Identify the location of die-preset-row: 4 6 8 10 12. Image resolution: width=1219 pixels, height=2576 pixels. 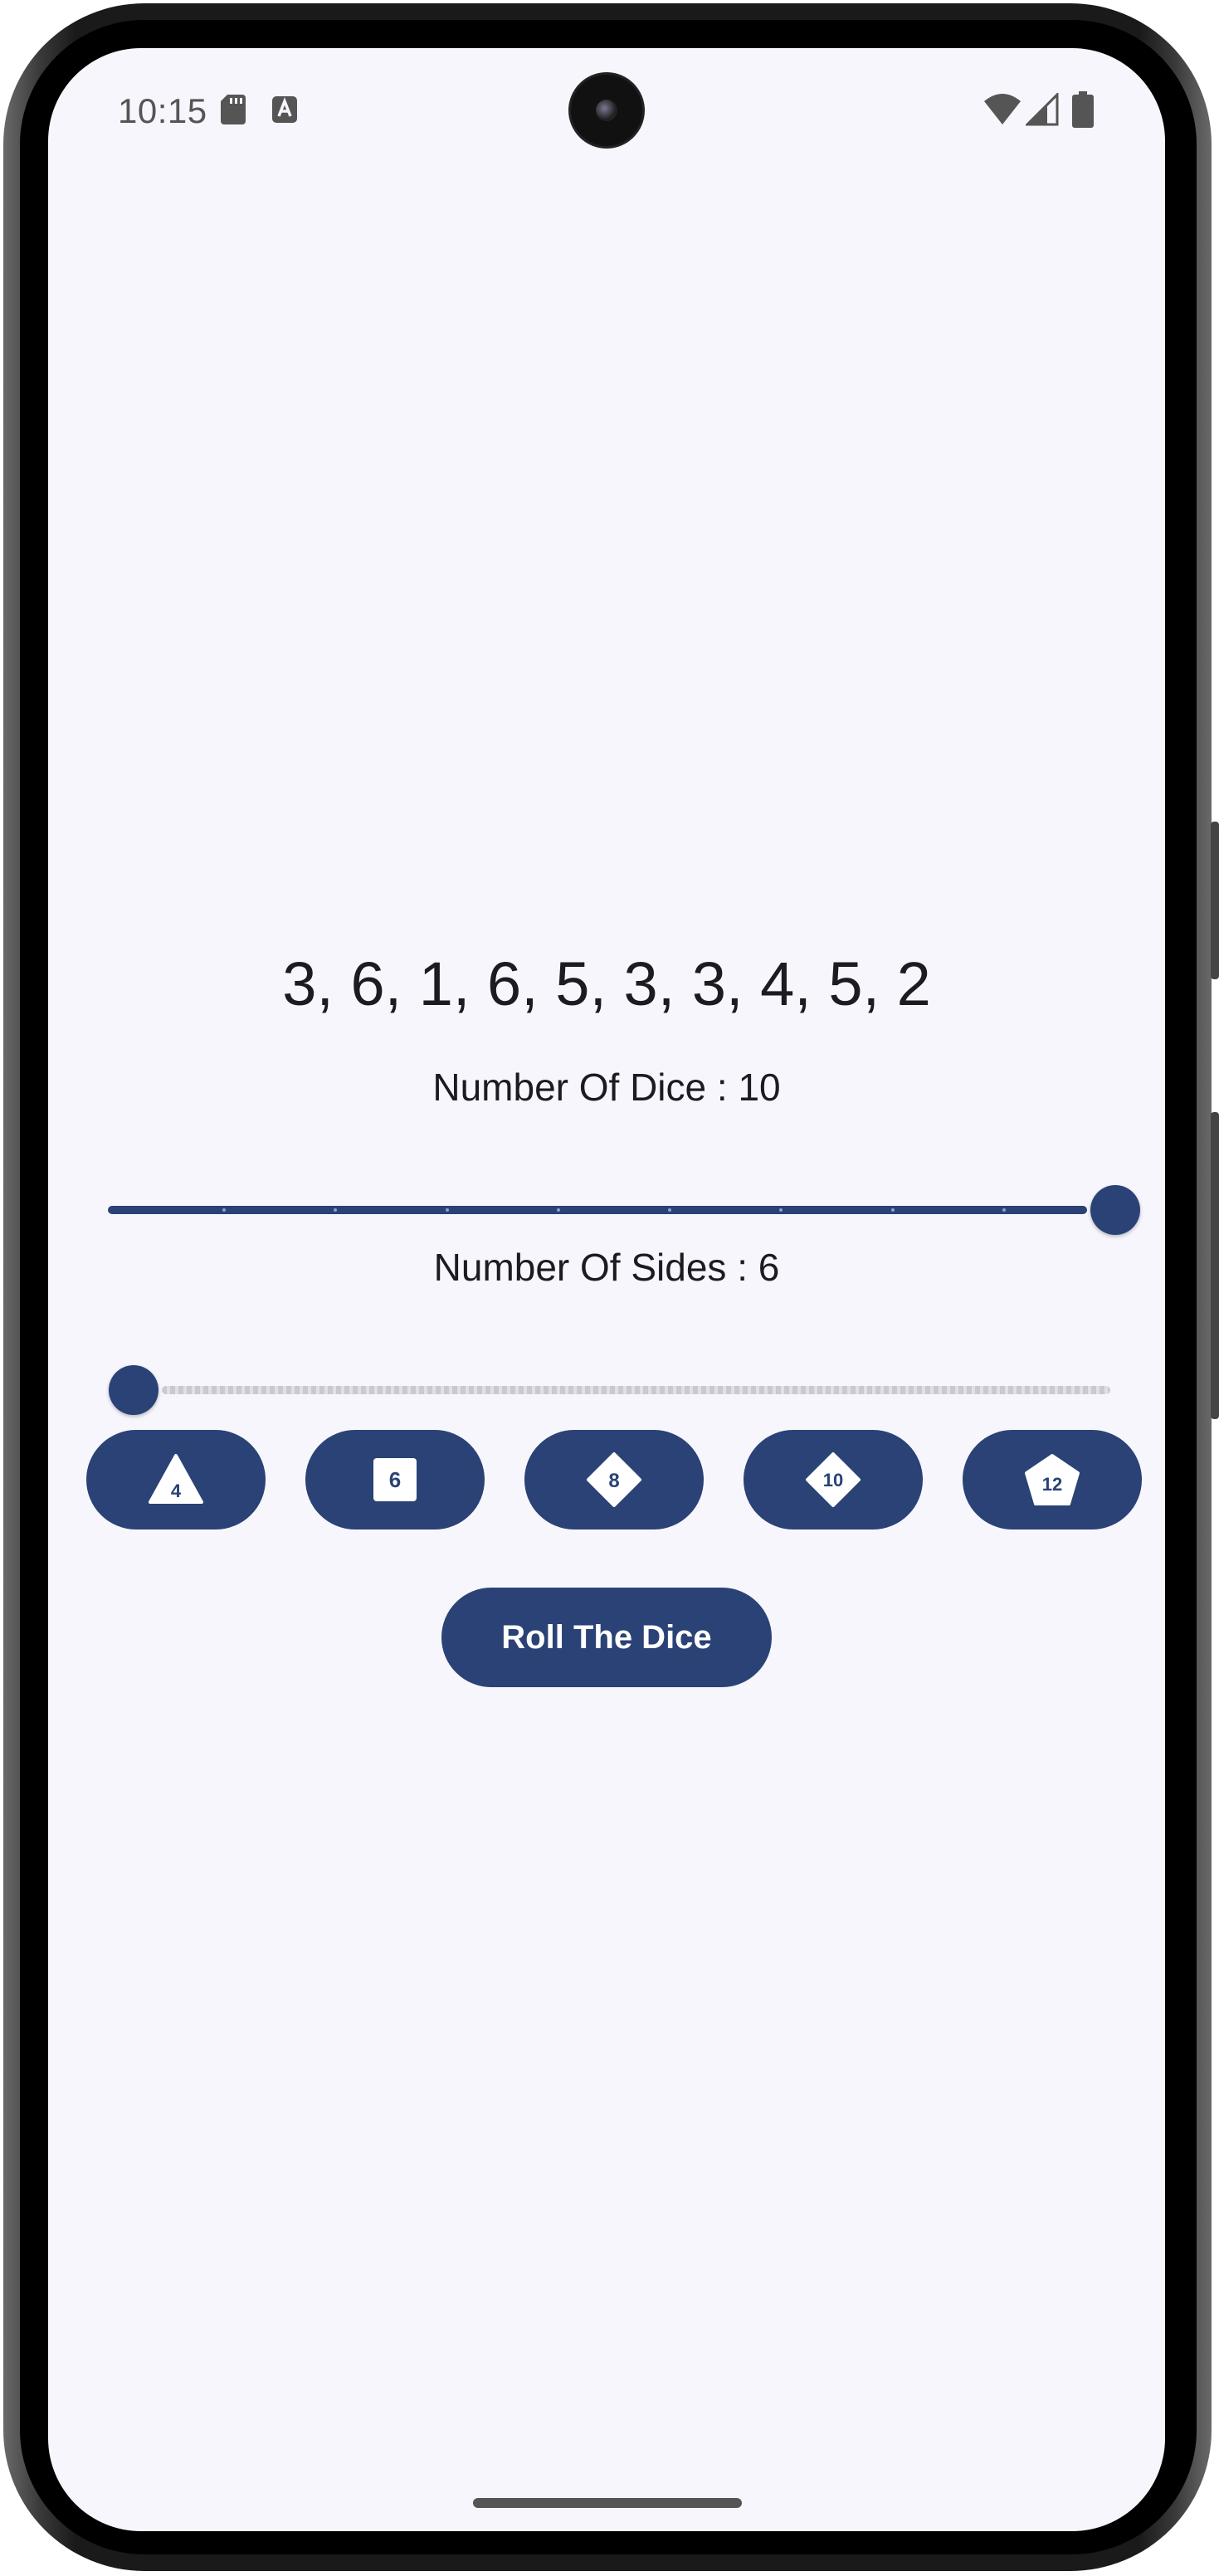
(614, 1480).